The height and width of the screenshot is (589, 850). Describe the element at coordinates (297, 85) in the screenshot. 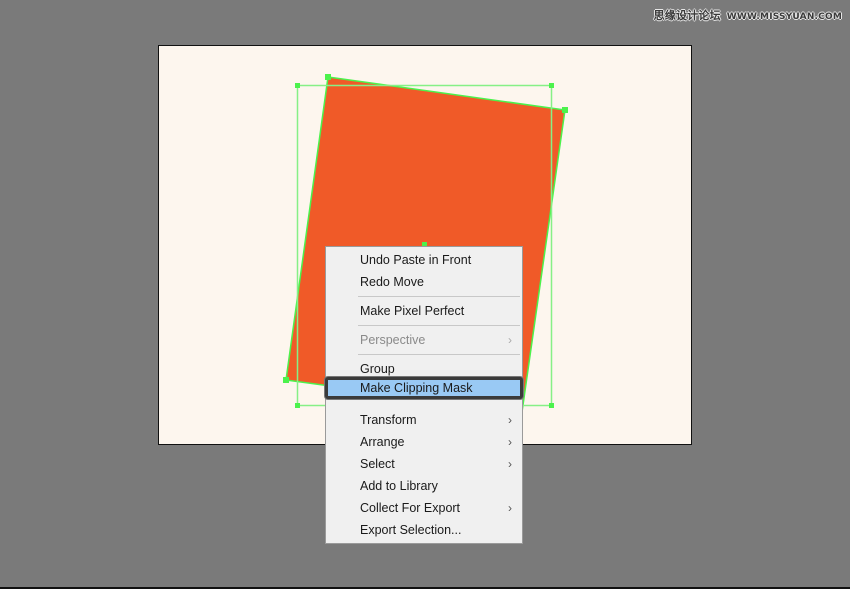

I see `bbox-handle-top-left` at that location.